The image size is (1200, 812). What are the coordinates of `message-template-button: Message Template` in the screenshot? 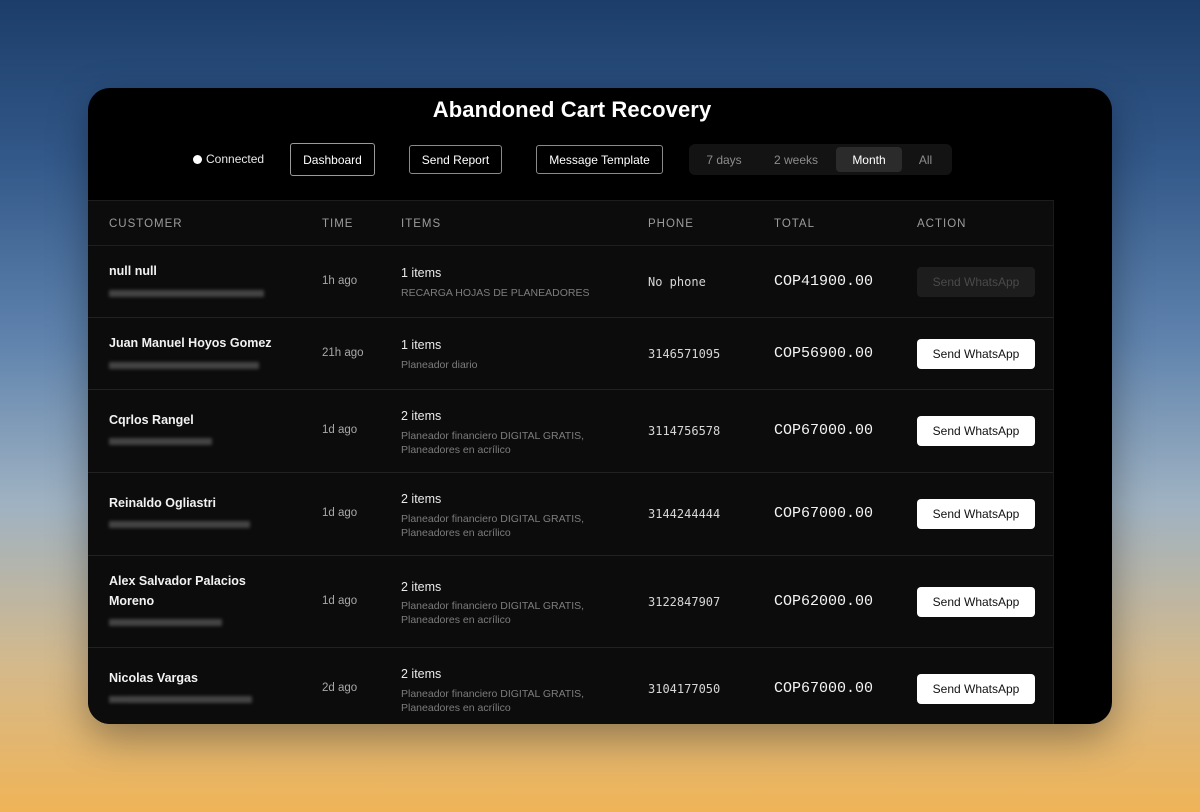 It's located at (599, 159).